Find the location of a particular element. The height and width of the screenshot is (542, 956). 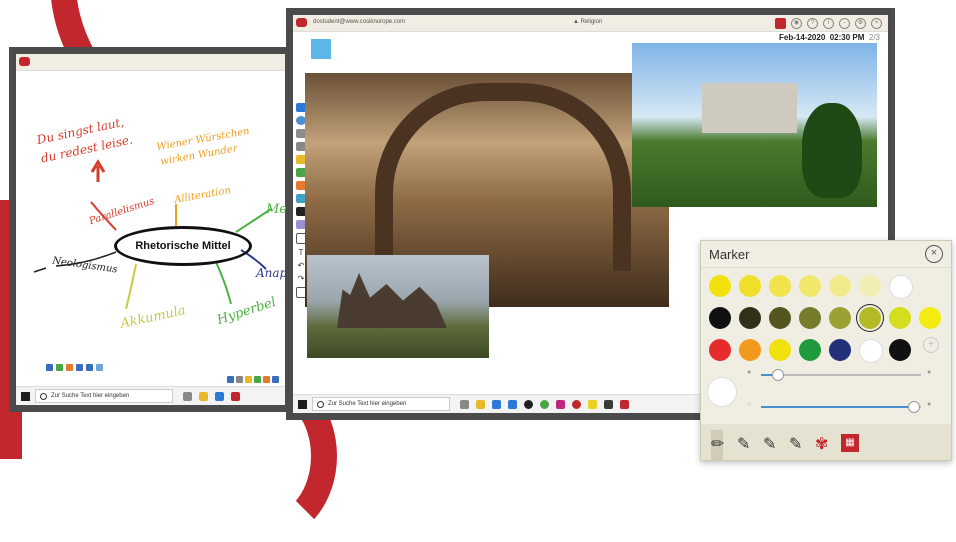

grid-tool-icon is located at coordinates (239, 379).